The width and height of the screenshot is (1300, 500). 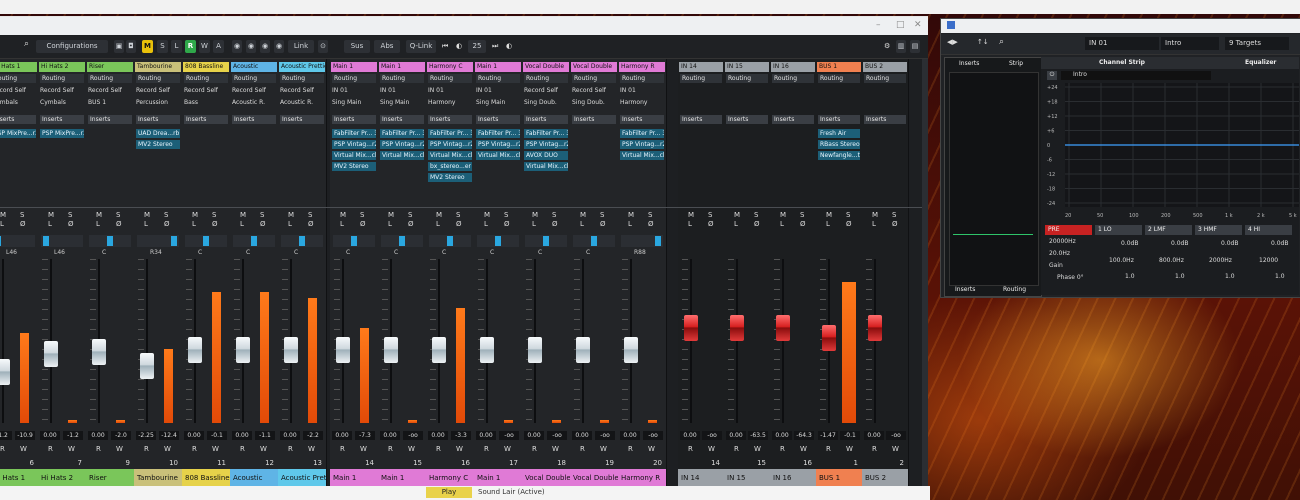 What do you see at coordinates (1220, 260) in the screenshot?
I see `eq-band-frequency: 2000Hz` at bounding box center [1220, 260].